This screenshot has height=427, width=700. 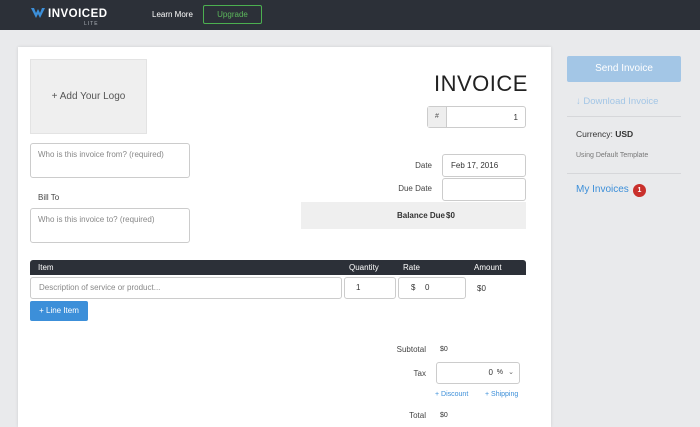 I want to click on header-item: Item, so click(x=46, y=267).